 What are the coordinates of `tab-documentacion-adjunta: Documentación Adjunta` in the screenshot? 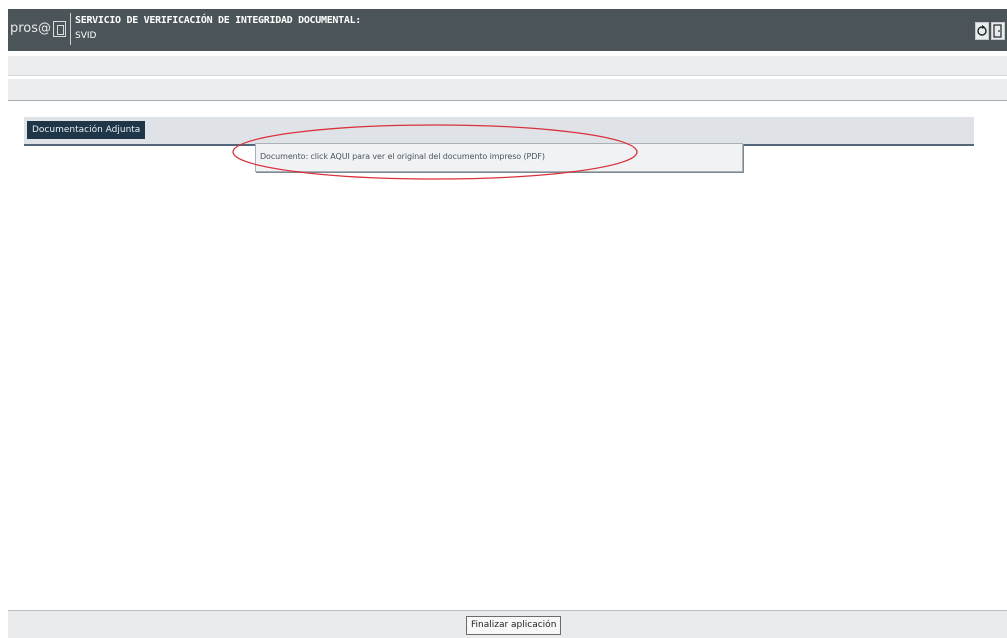 It's located at (86, 130).